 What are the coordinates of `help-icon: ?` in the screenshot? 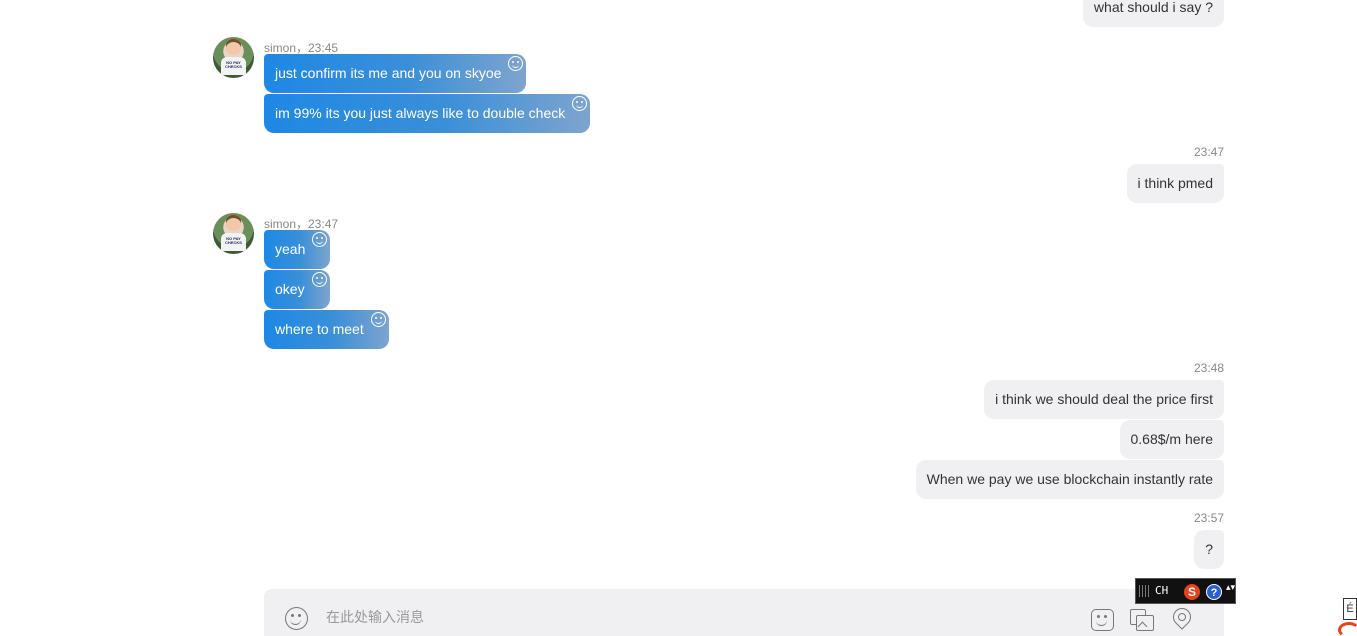 It's located at (1214, 592).